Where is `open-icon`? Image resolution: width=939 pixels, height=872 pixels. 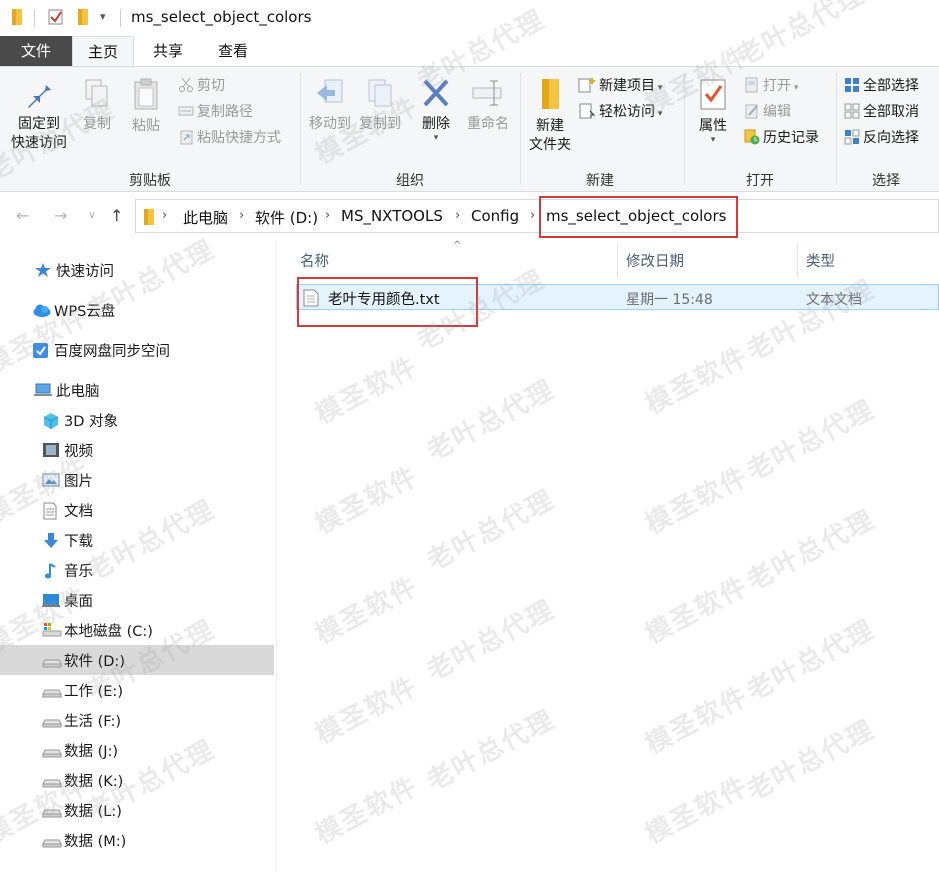
open-icon is located at coordinates (753, 85).